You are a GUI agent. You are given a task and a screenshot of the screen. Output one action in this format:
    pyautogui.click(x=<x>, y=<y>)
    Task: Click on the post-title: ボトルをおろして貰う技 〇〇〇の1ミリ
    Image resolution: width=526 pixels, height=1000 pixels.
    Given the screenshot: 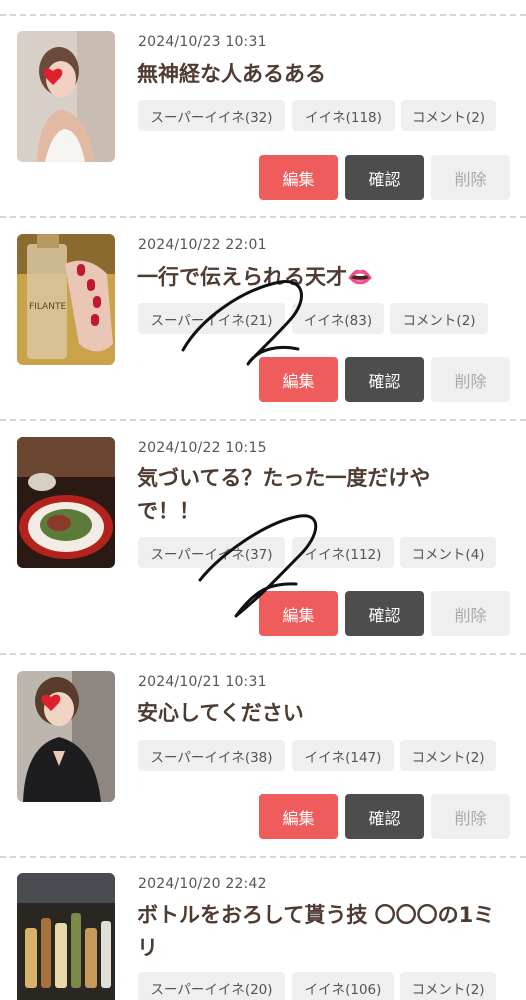 What is the action you would take?
    pyautogui.click(x=322, y=932)
    